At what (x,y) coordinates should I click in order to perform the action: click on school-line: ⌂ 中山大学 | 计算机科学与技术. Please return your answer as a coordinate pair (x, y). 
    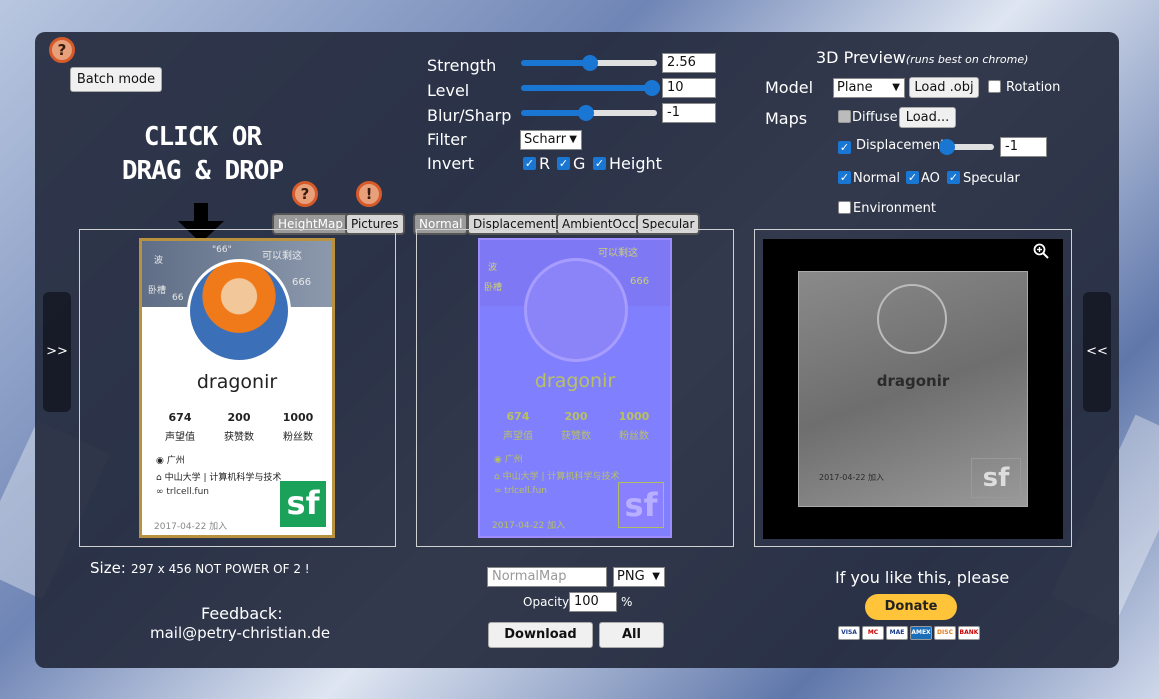
    Looking at the image, I should click on (557, 477).